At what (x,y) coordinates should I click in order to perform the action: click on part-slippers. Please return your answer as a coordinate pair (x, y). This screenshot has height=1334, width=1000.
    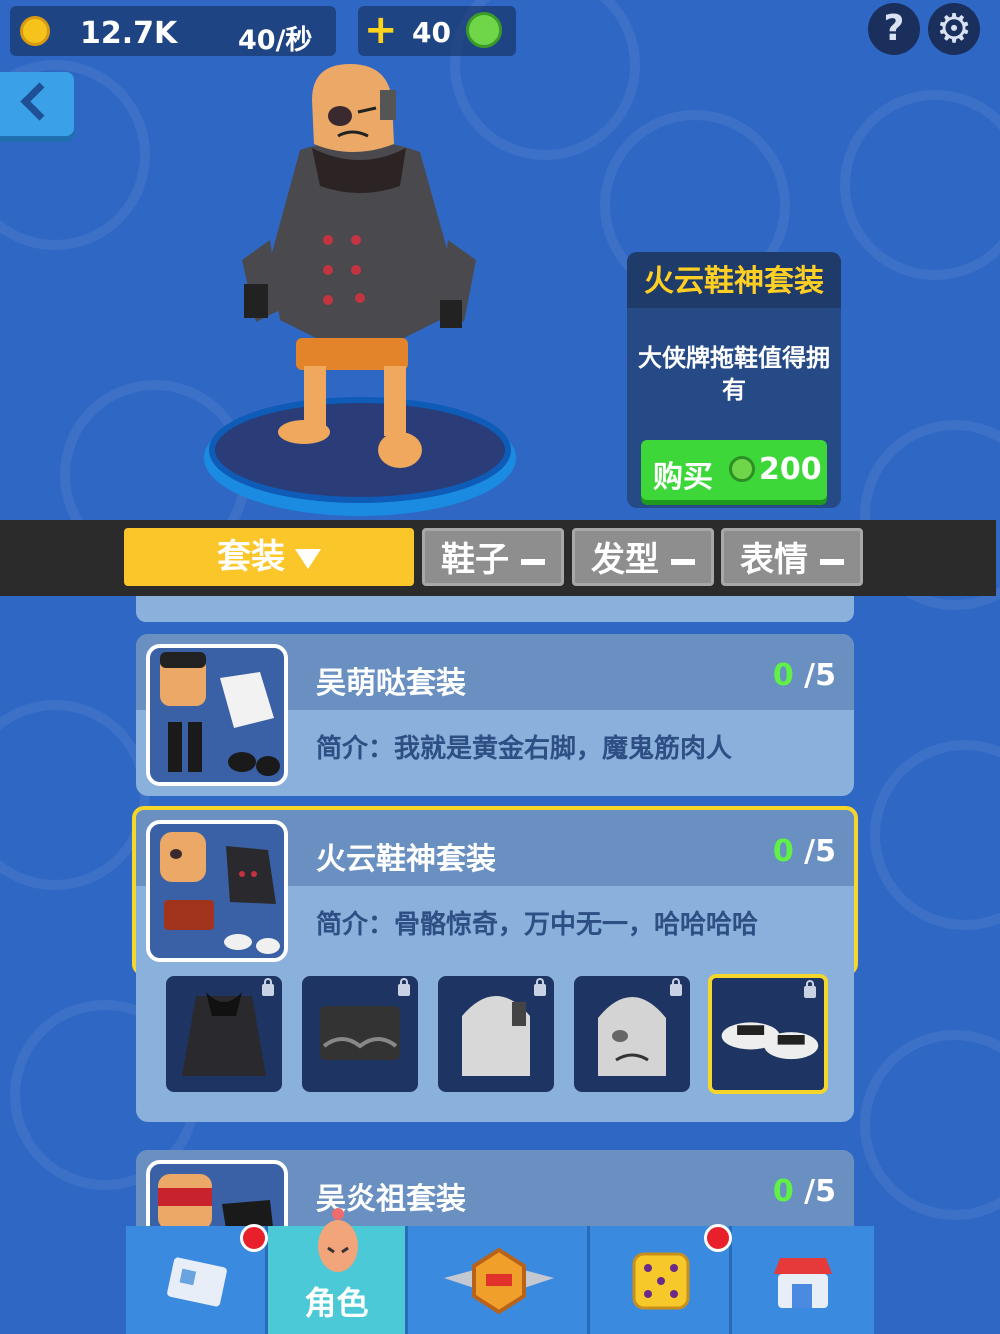
    Looking at the image, I should click on (768, 1034).